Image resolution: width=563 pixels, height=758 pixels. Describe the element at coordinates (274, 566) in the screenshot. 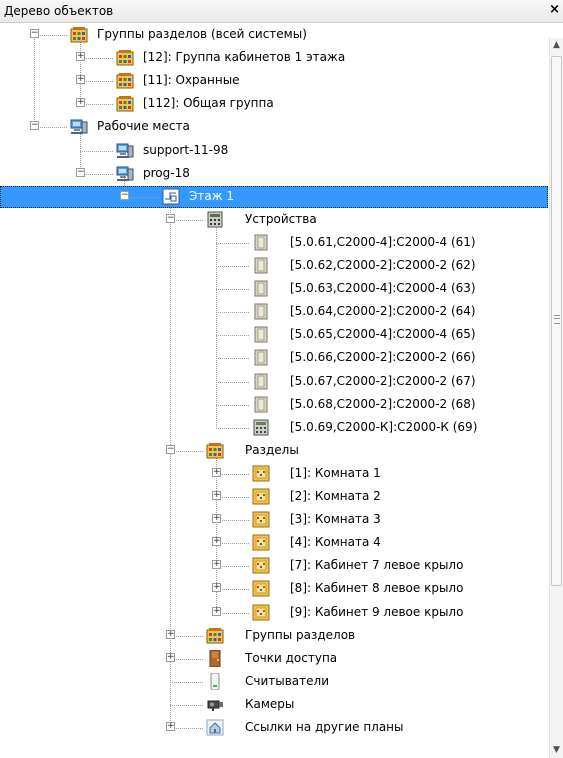

I see `tree-node: + [7]: Кабинет 7 левое крыло` at that location.